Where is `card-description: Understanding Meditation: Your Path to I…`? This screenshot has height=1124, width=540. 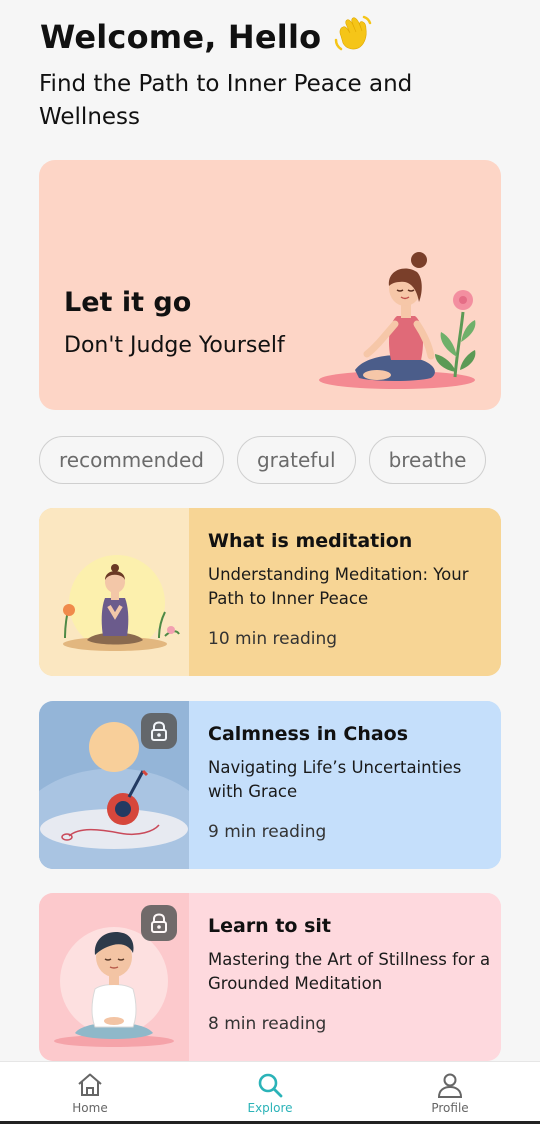
card-description: Understanding Meditation: Your Path to I… is located at coordinates (338, 586).